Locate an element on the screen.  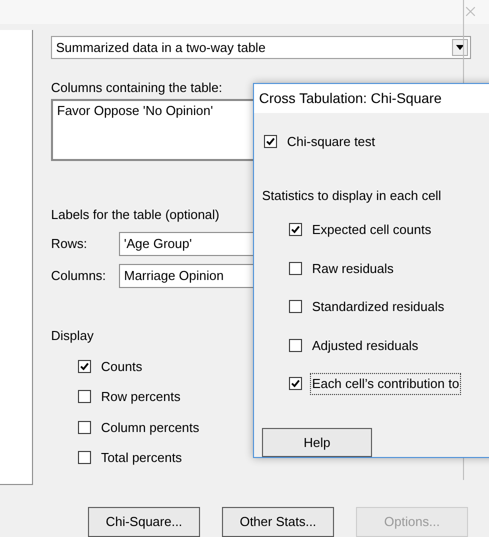
labels-heading: Labels for the table (optional) is located at coordinates (135, 215).